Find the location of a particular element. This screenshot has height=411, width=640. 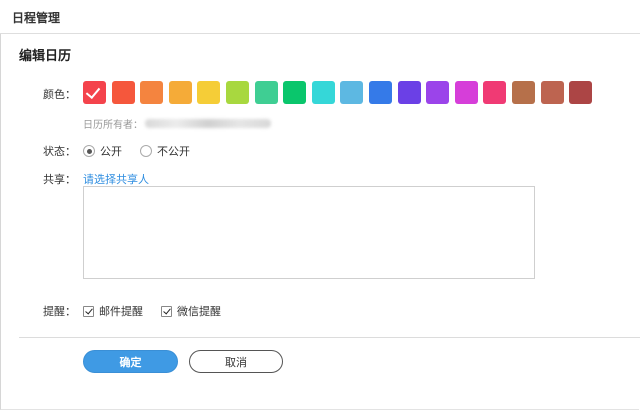

checkbox-email-label: 邮件提醒 is located at coordinates (121, 311).